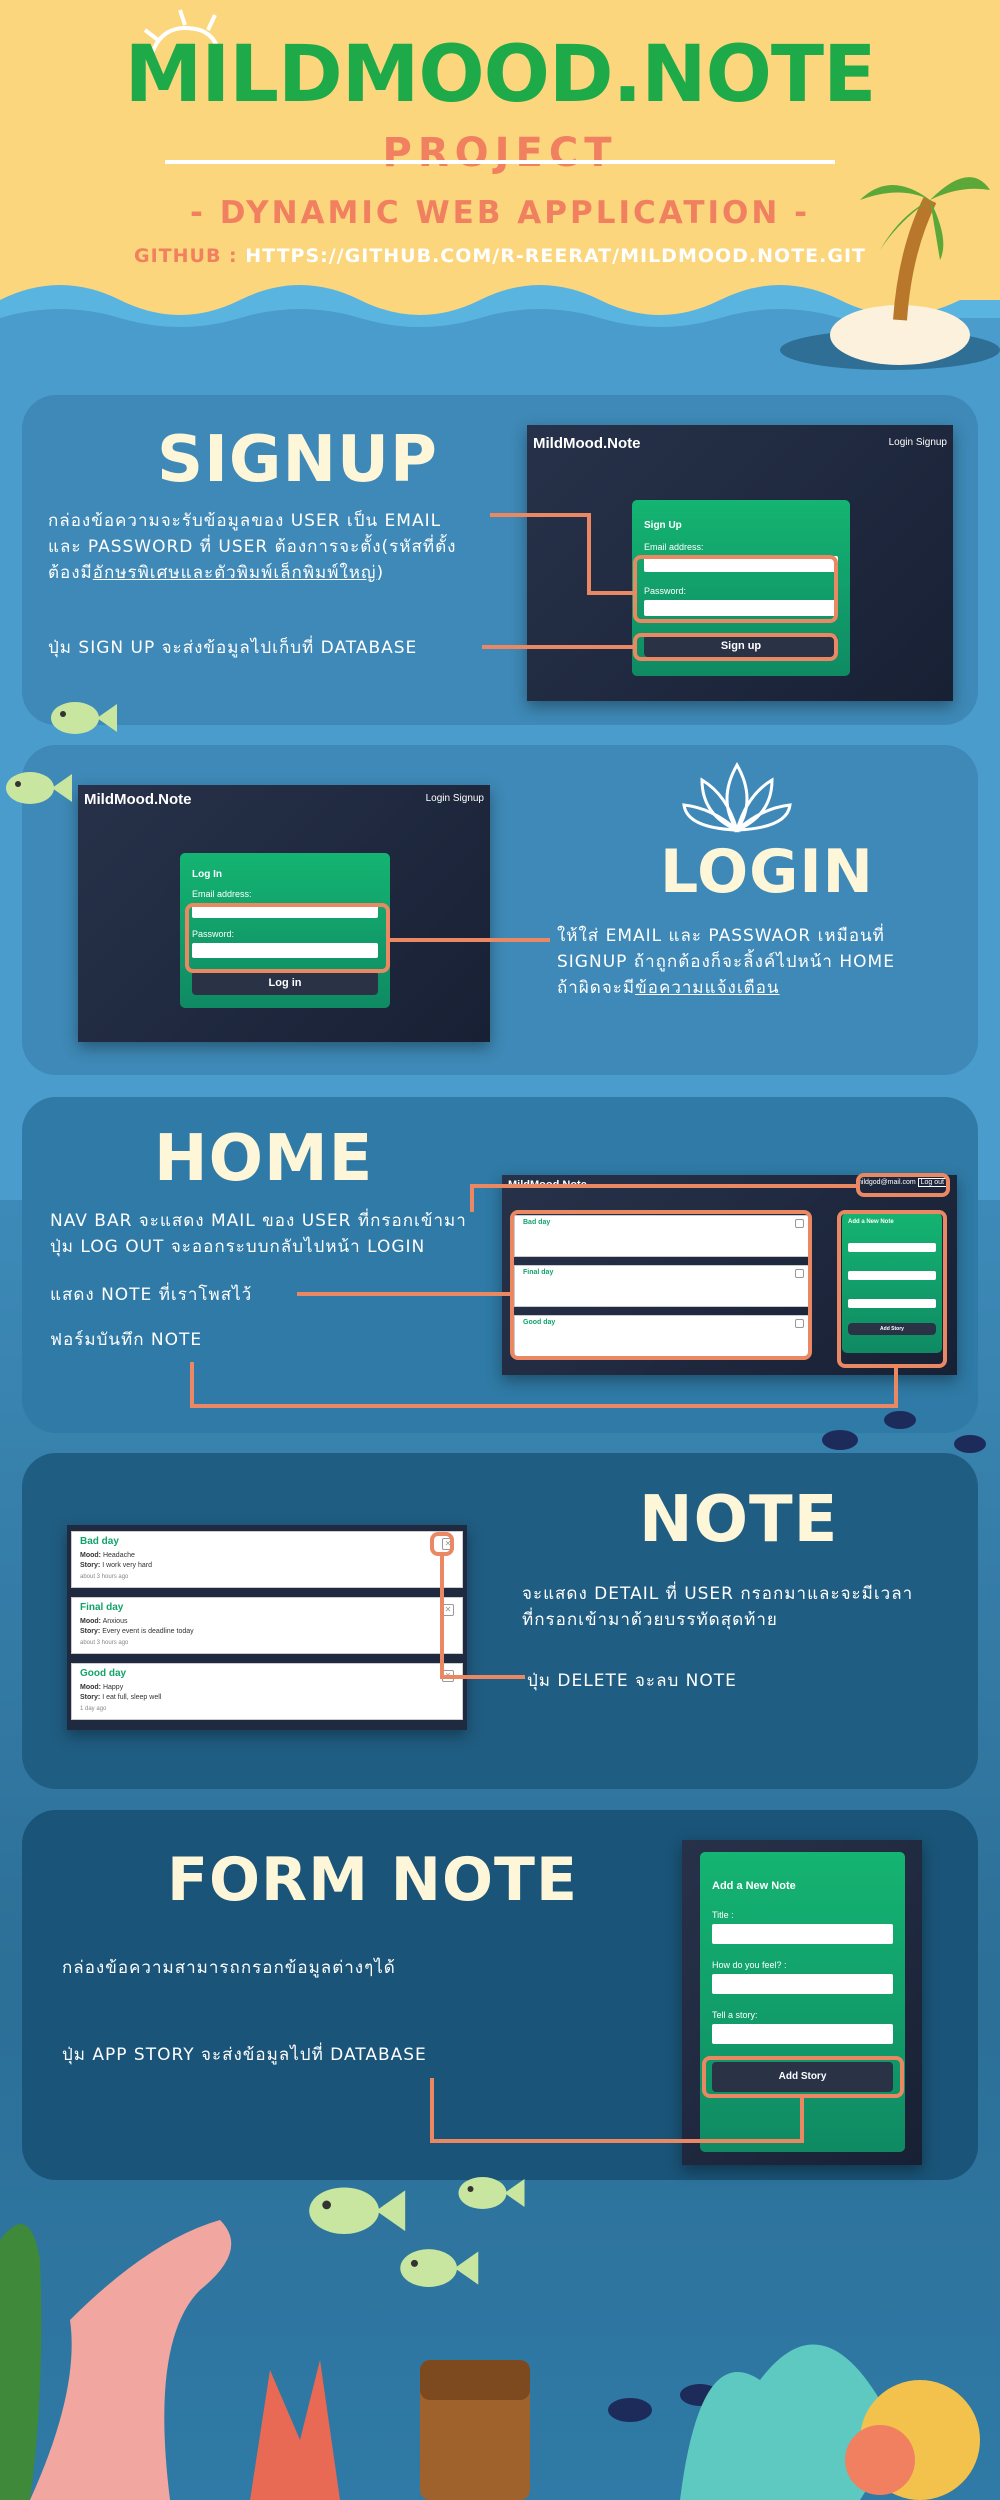  What do you see at coordinates (749, 1965) in the screenshot?
I see `feel-label: How do you feel? :` at bounding box center [749, 1965].